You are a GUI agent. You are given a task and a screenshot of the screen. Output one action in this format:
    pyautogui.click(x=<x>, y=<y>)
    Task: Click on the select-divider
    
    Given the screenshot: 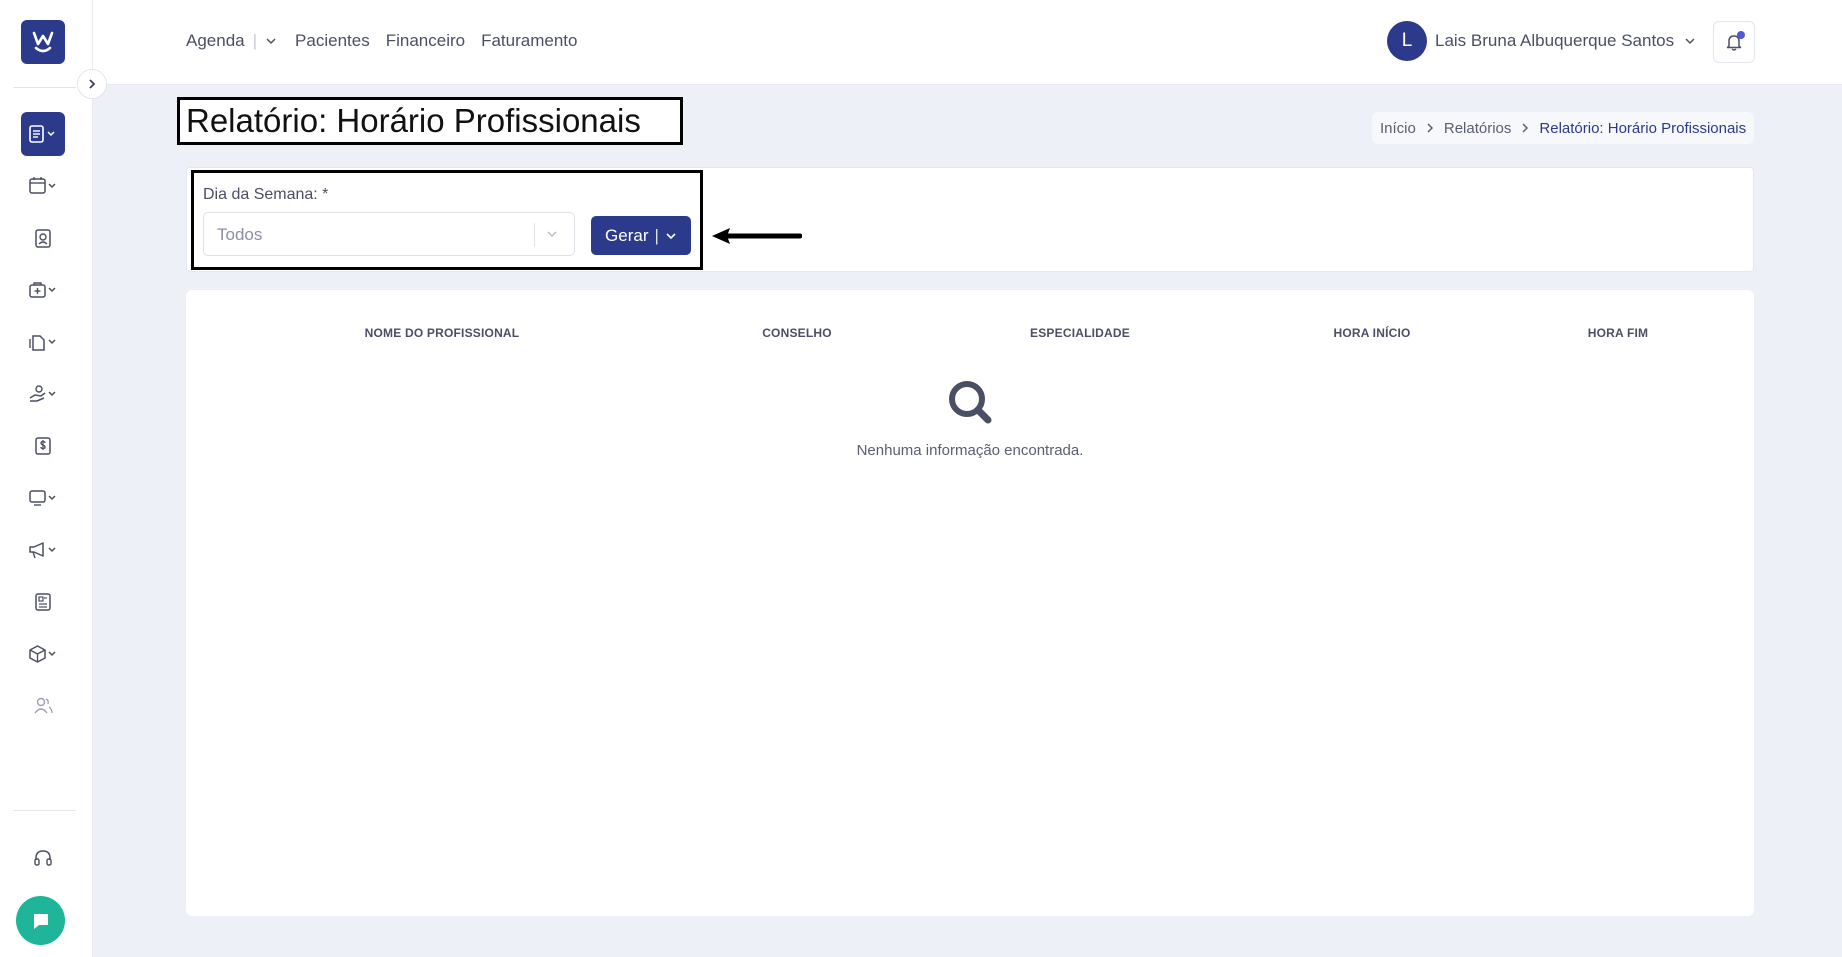 What is the action you would take?
    pyautogui.click(x=534, y=235)
    